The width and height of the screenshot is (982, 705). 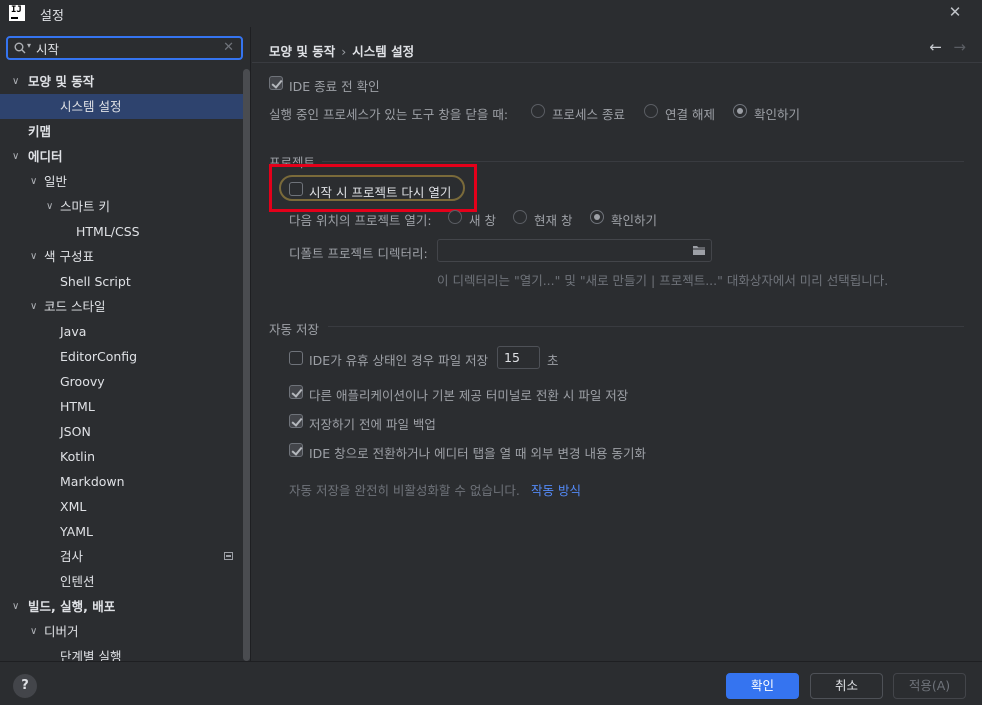 I want to click on radio-ask-close-label: 확인하기, so click(x=777, y=114).